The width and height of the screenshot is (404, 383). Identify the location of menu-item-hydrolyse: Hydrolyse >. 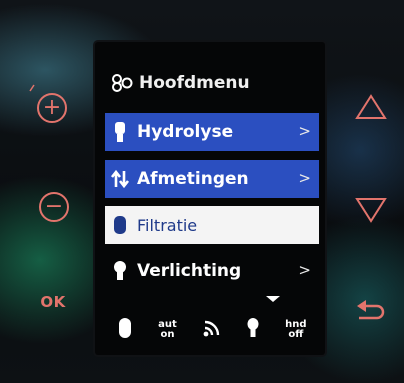
(212, 132).